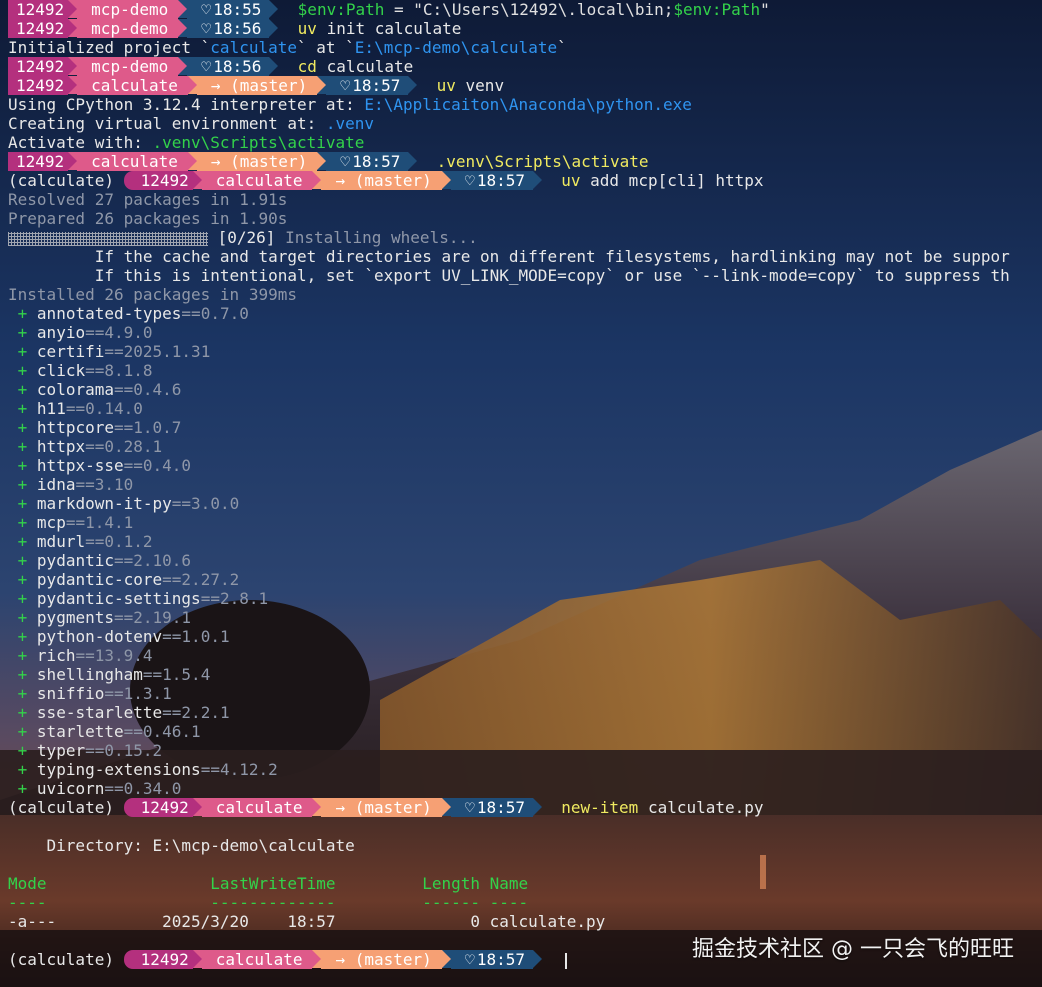  I want to click on package-item: + markdown-it-py==3.0.0, so click(525, 503).